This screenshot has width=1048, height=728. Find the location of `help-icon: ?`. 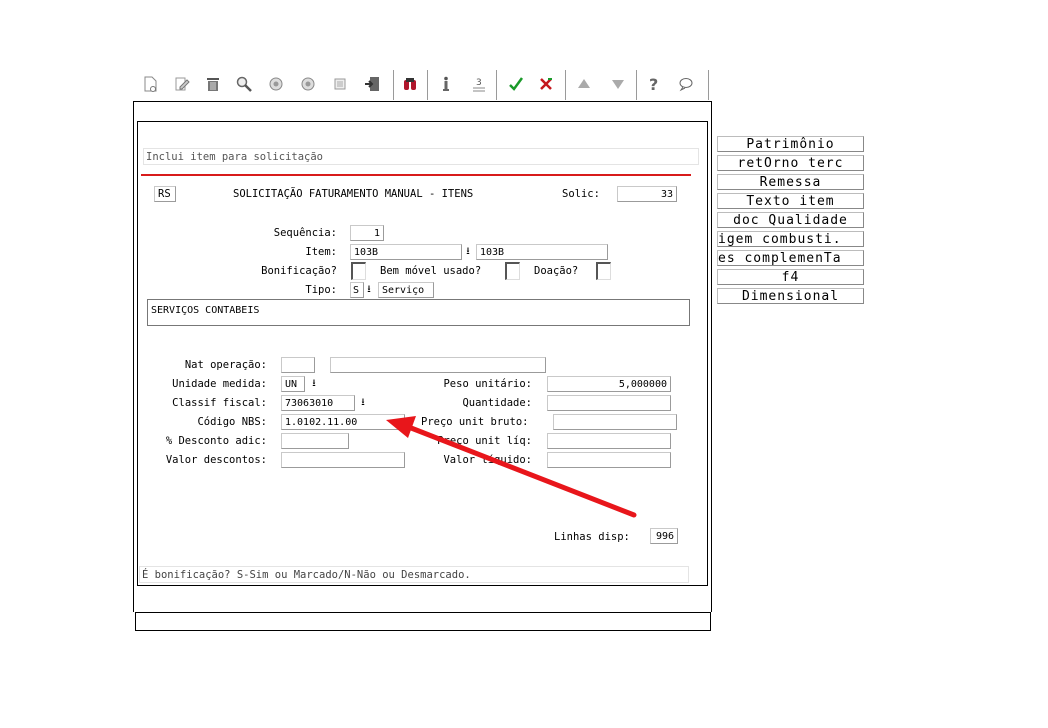

help-icon: ? is located at coordinates (654, 84).